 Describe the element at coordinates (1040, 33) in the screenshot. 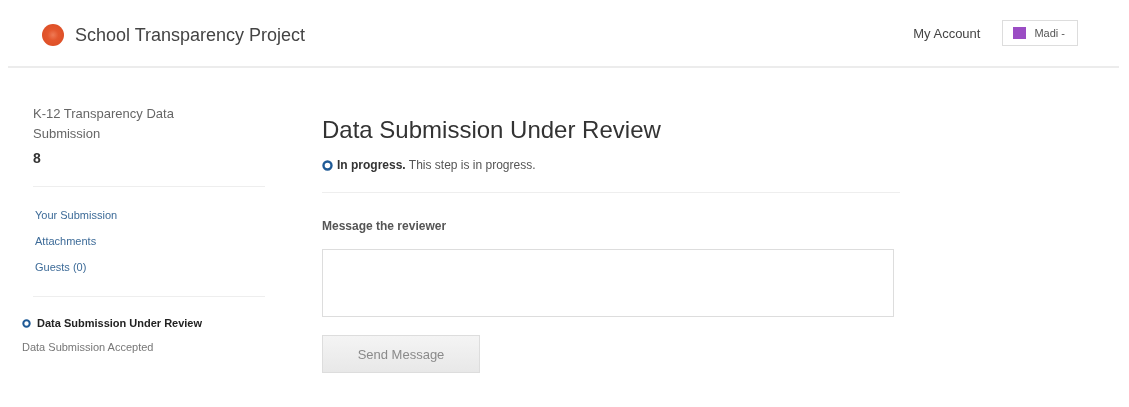

I see `user-menu-button: Madi -` at that location.